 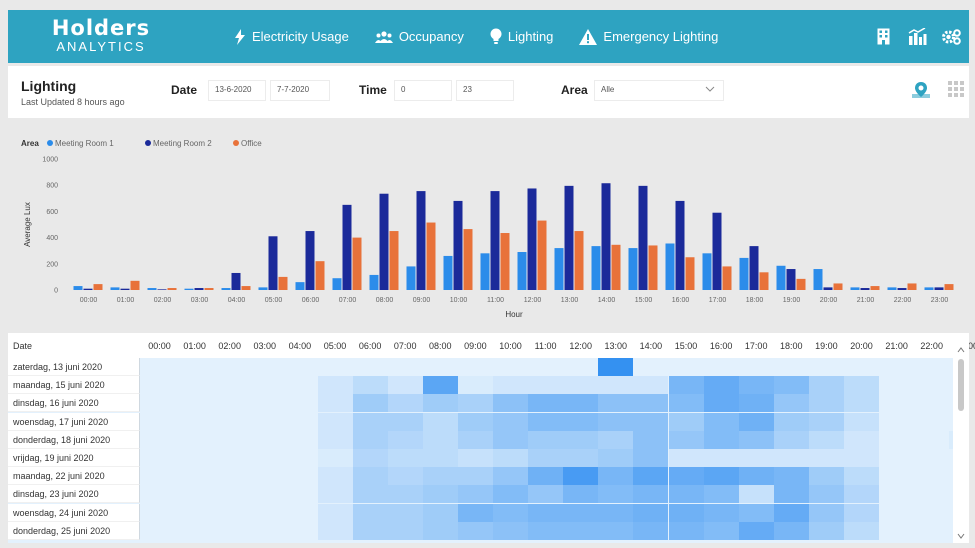 I want to click on nav-electricity-usage: Electricity Usage, so click(x=291, y=36).